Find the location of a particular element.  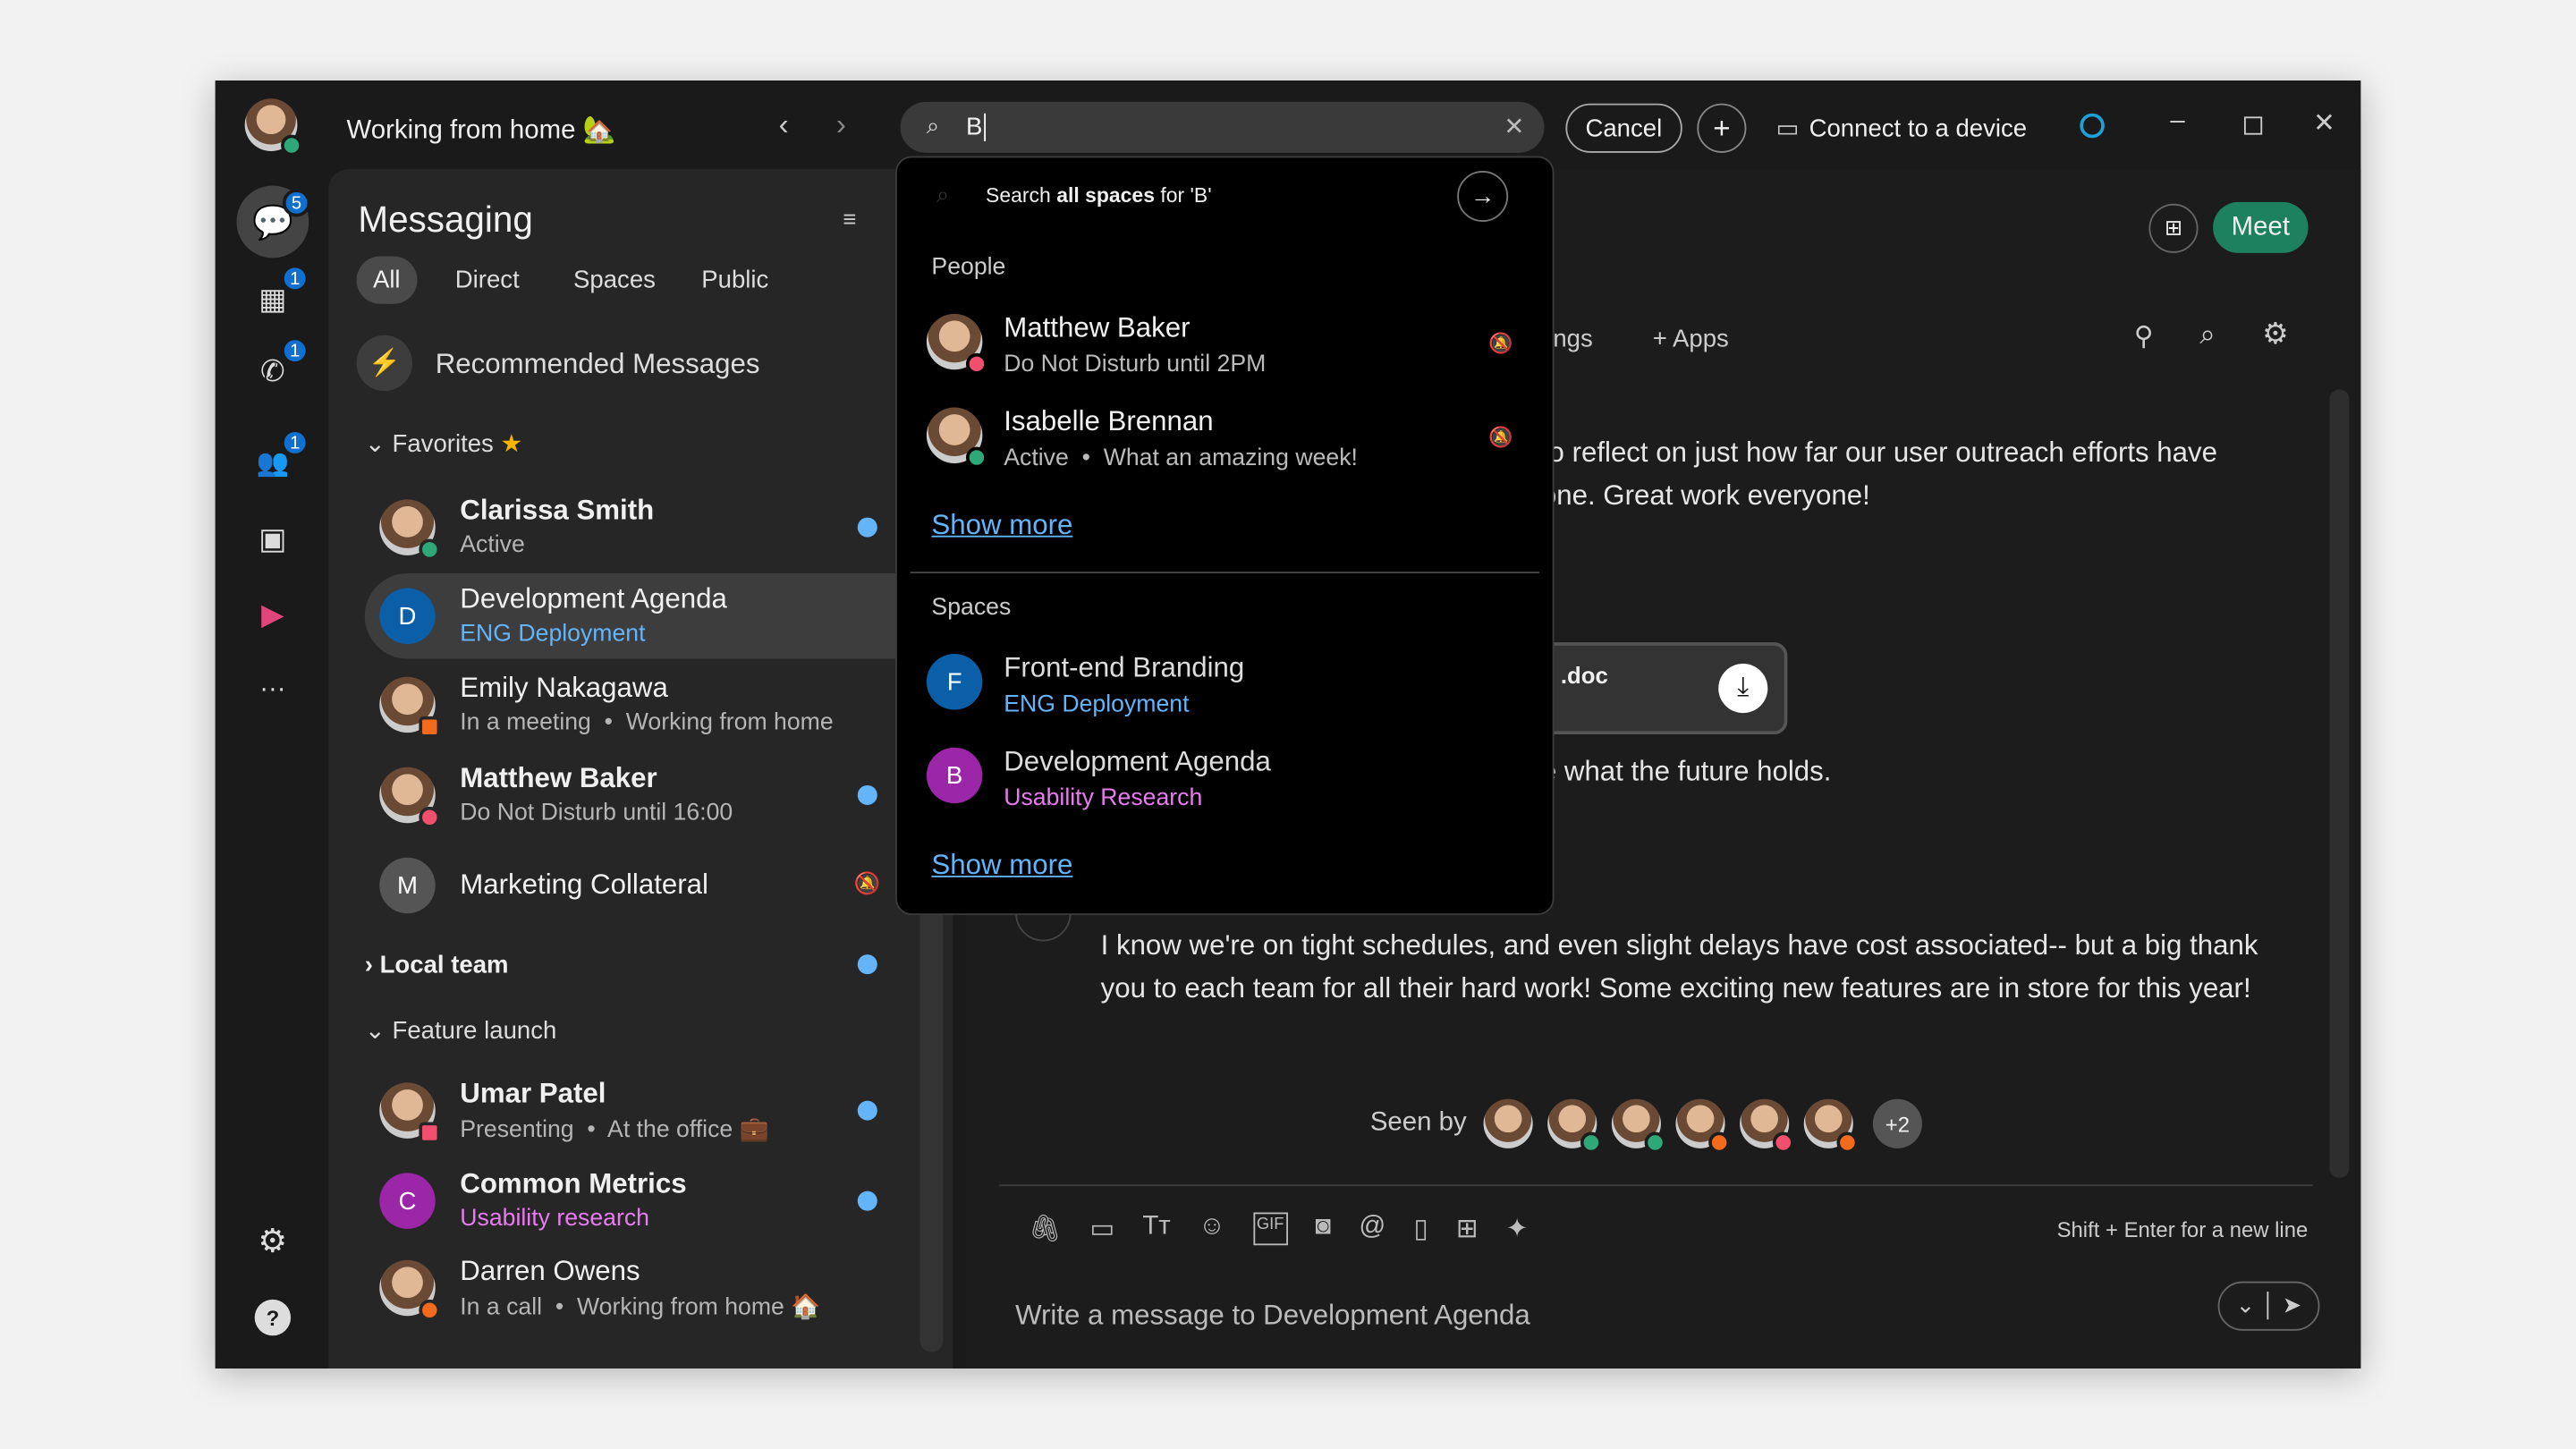

item-sub: Usability research is located at coordinates (554, 1219).